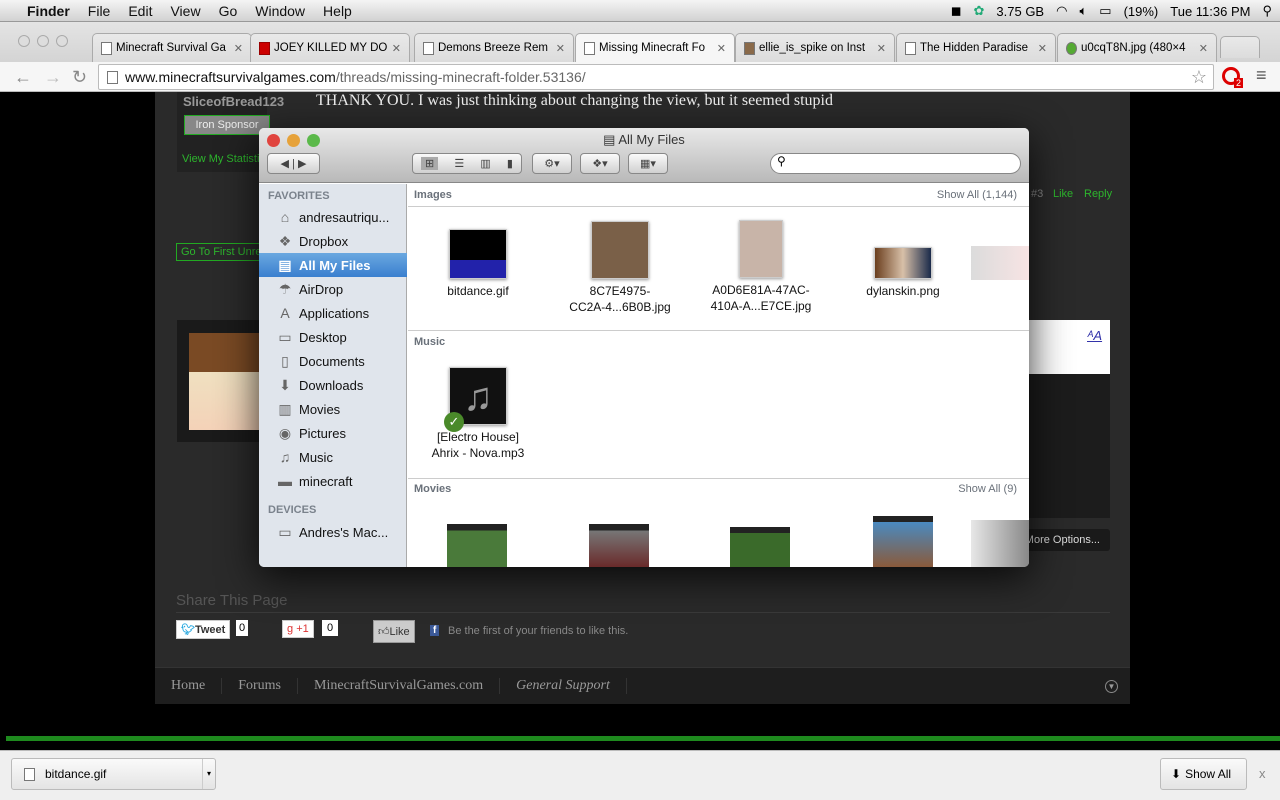 This screenshot has height=800, width=1280. What do you see at coordinates (979, 11) in the screenshot?
I see `memory-icon: ✿` at bounding box center [979, 11].